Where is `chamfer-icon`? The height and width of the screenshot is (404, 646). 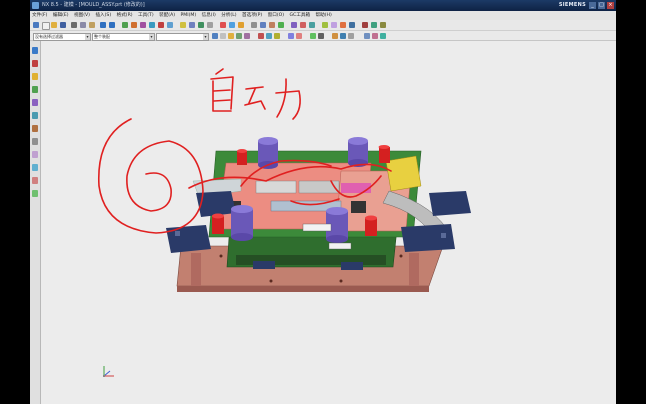 chamfer-icon is located at coordinates (192, 25).